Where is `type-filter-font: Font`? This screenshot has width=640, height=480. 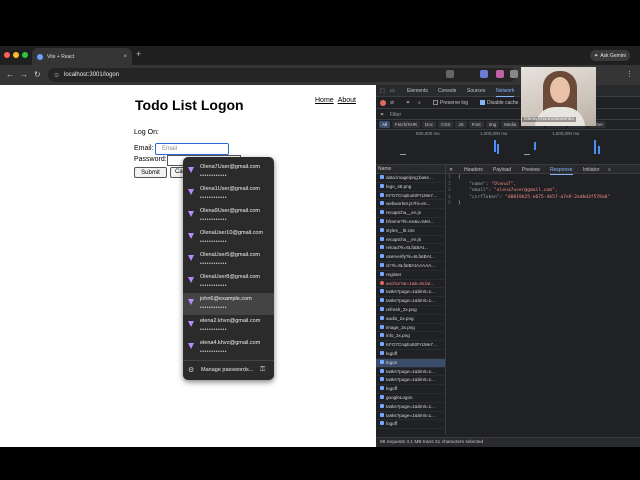 type-filter-font: Font is located at coordinates (476, 124).